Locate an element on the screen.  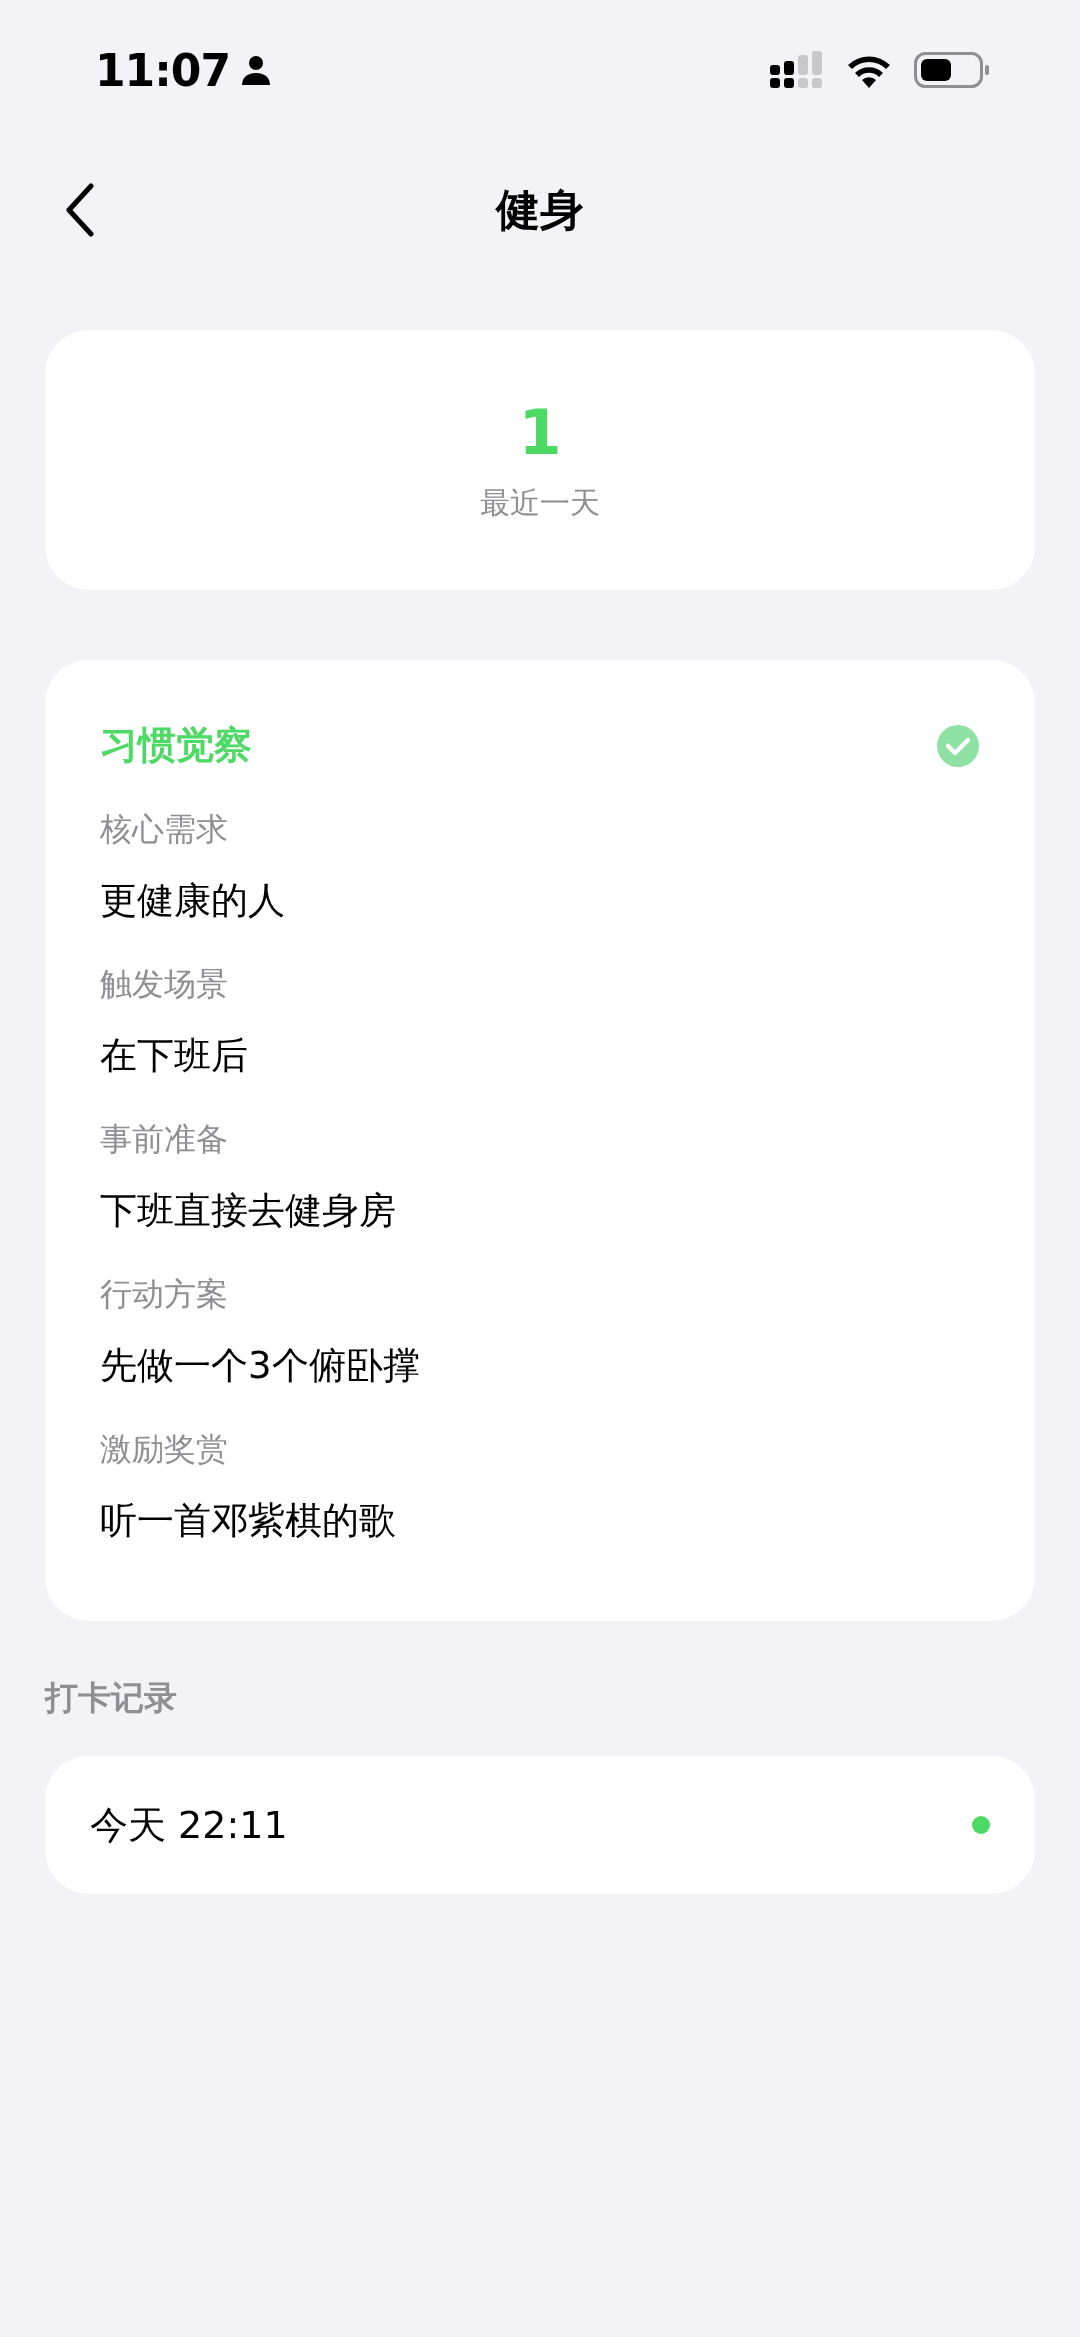
field-value: 先做一个3个俯卧撑 is located at coordinates (260, 1366).